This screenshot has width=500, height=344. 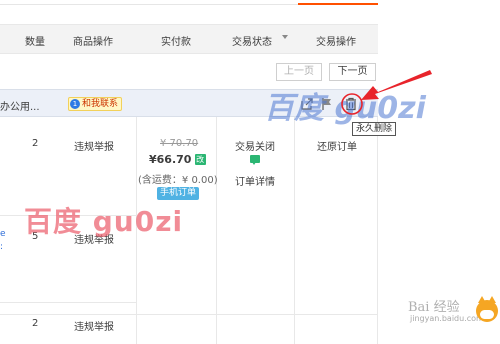 What do you see at coordinates (75, 104) in the screenshot?
I see `wangwang-badge-icon: 1` at bounding box center [75, 104].